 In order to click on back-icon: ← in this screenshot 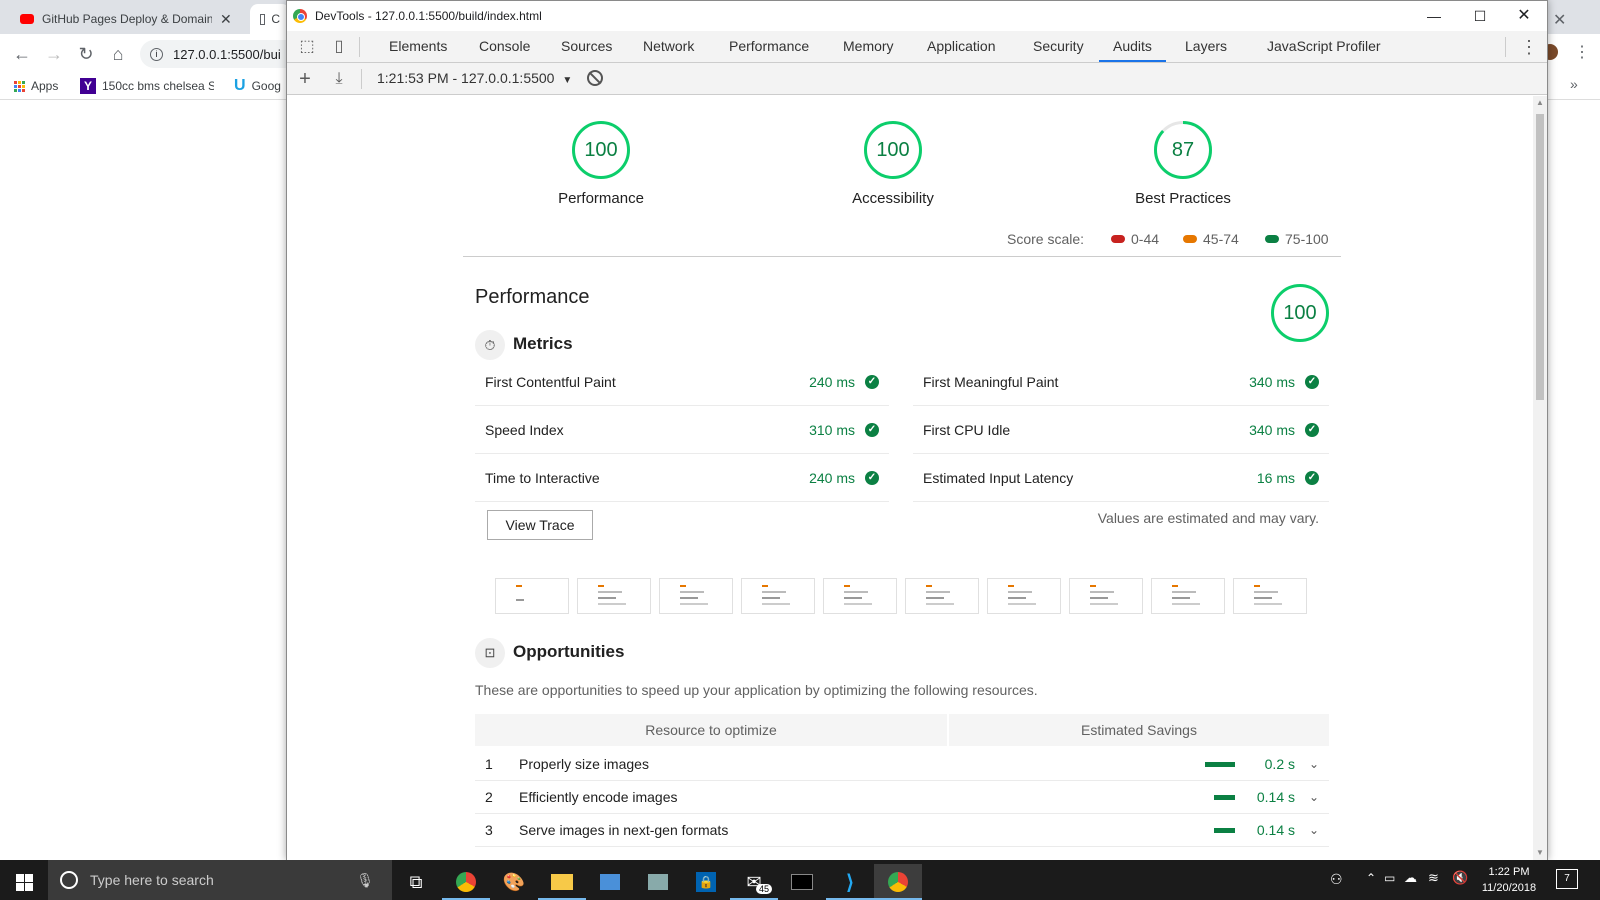, I will do `click(22, 54)`.